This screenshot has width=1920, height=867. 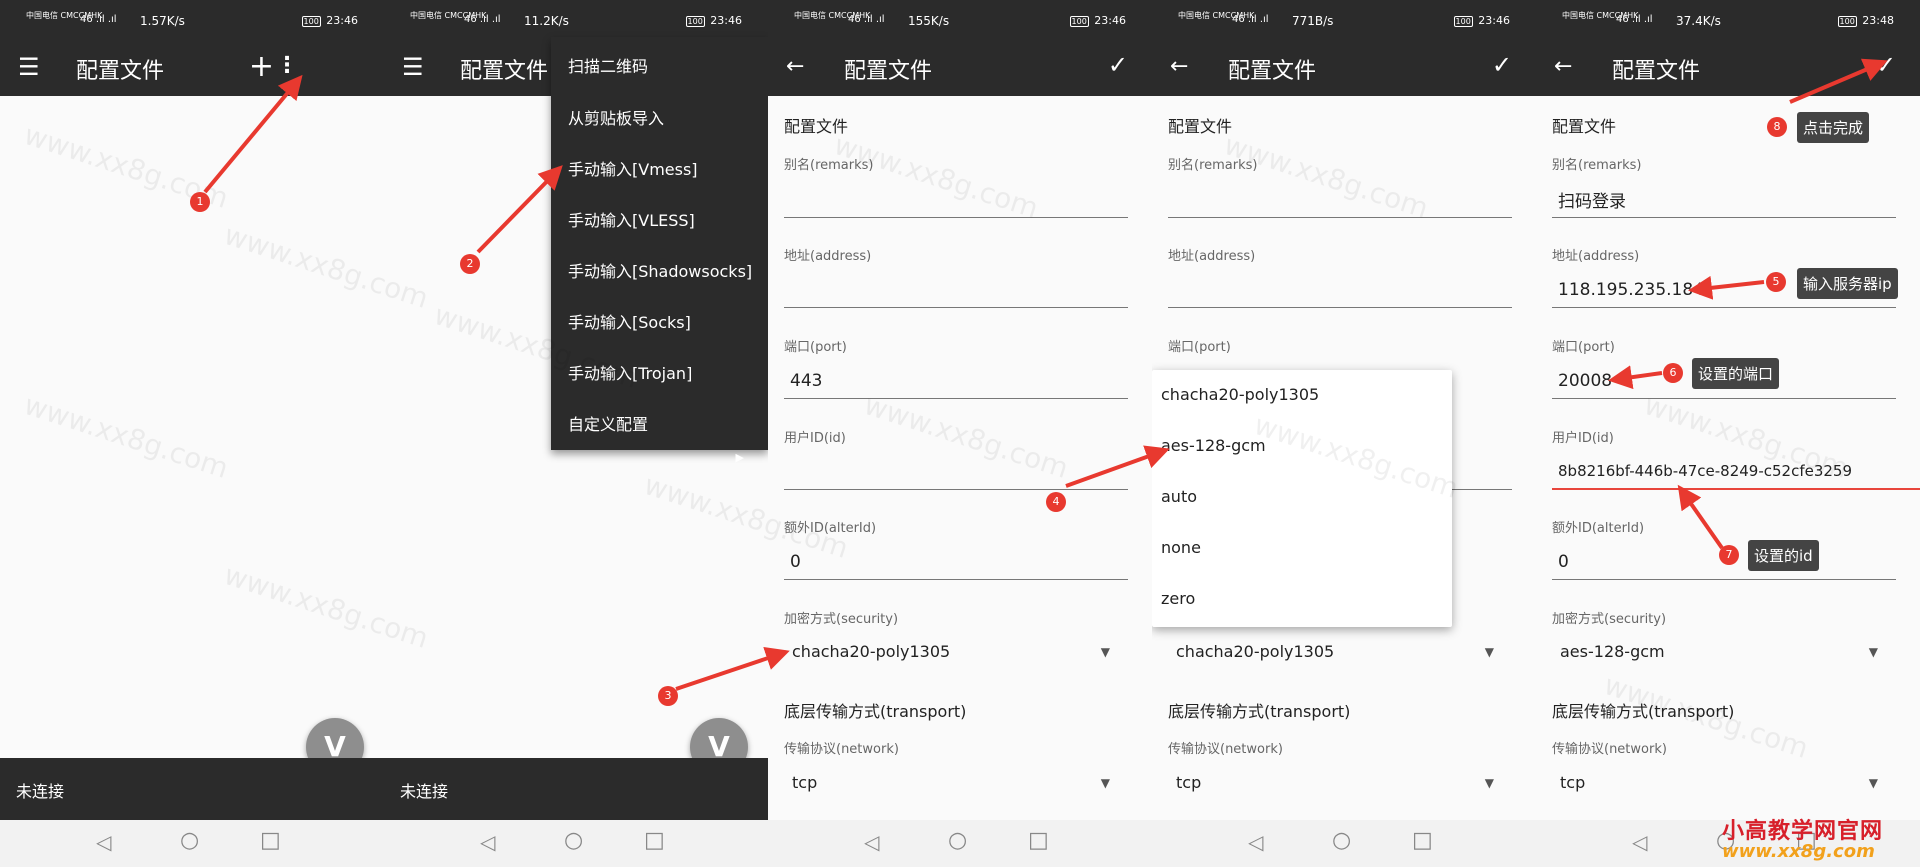 I want to click on network-label: 传输协议(network), so click(x=1609, y=749).